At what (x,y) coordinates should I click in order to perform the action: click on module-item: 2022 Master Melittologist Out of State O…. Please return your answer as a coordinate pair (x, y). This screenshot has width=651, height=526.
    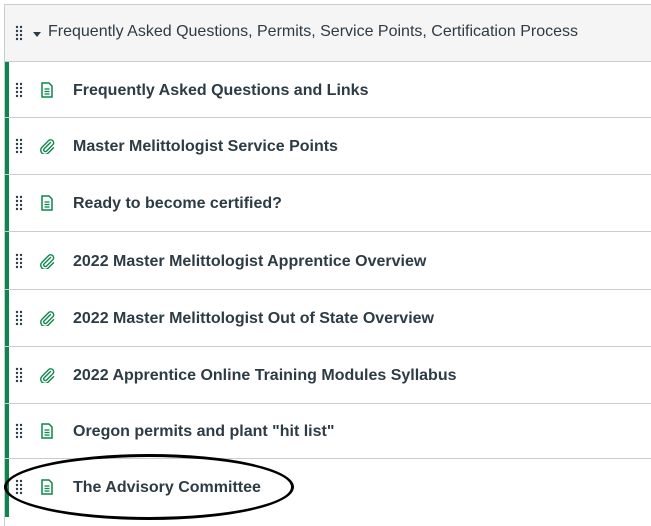
    Looking at the image, I should click on (328, 318).